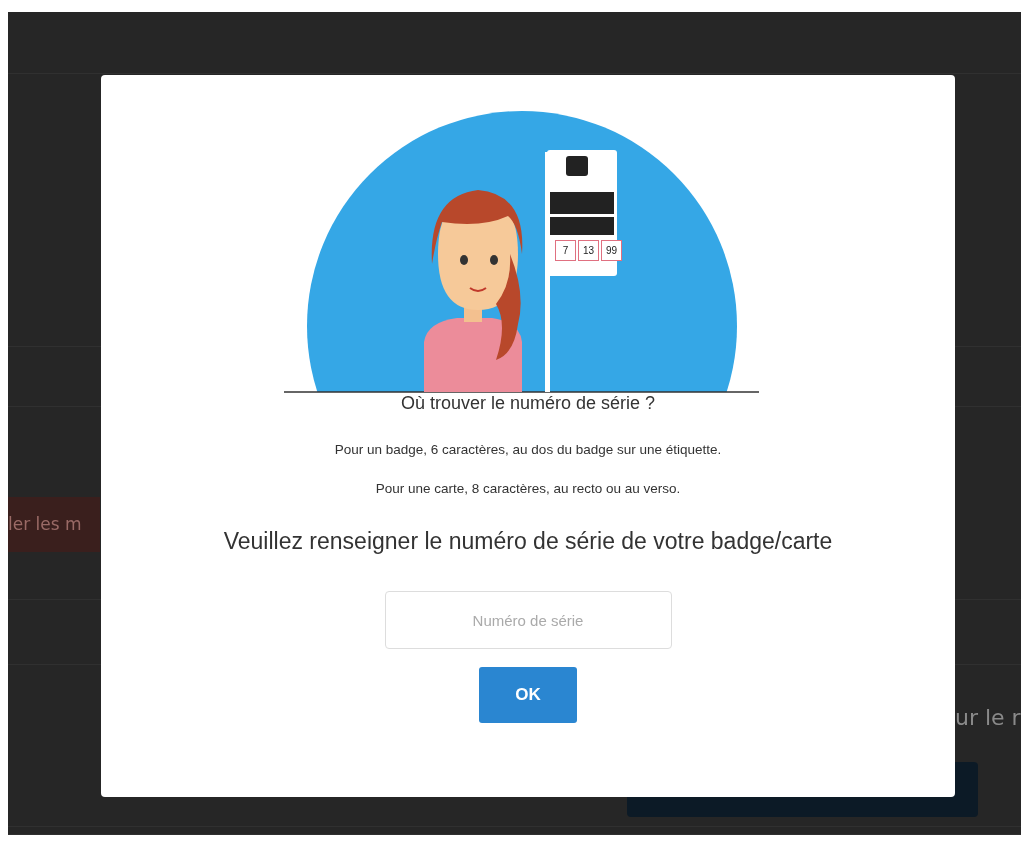  What do you see at coordinates (565, 250) in the screenshot?
I see `bus-line-number: 7` at bounding box center [565, 250].